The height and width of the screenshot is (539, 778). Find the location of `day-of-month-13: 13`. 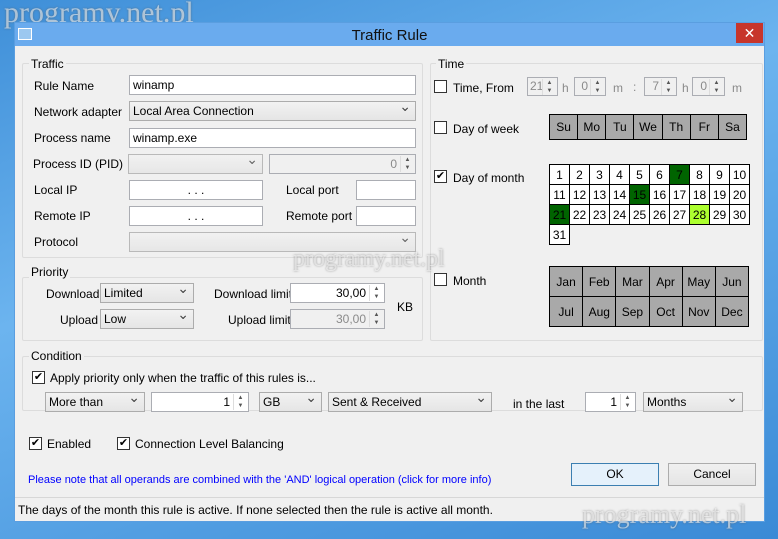

day-of-month-13: 13 is located at coordinates (599, 194).